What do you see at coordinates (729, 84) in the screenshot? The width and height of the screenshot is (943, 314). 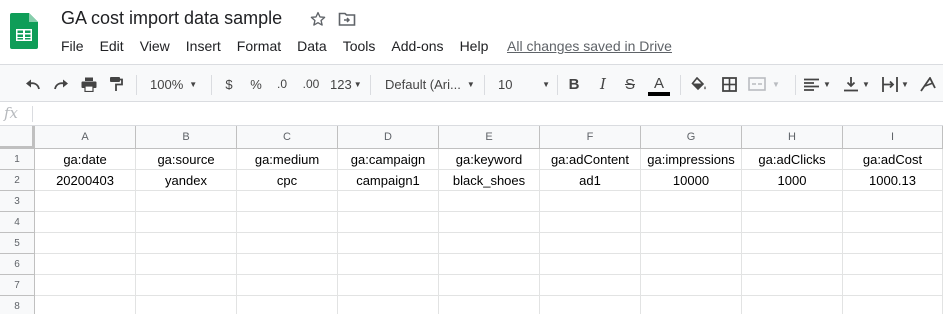 I see `borders-icon` at bounding box center [729, 84].